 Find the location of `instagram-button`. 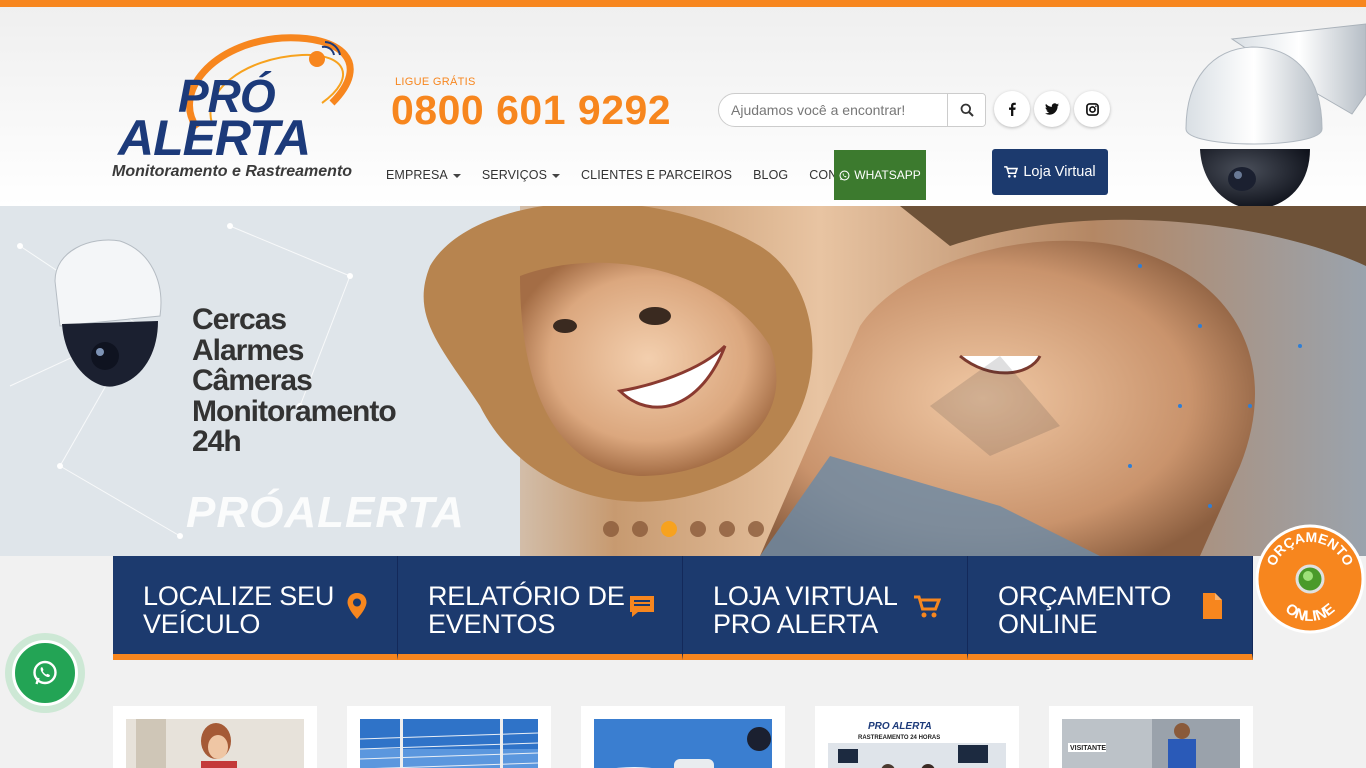

instagram-button is located at coordinates (1092, 109).